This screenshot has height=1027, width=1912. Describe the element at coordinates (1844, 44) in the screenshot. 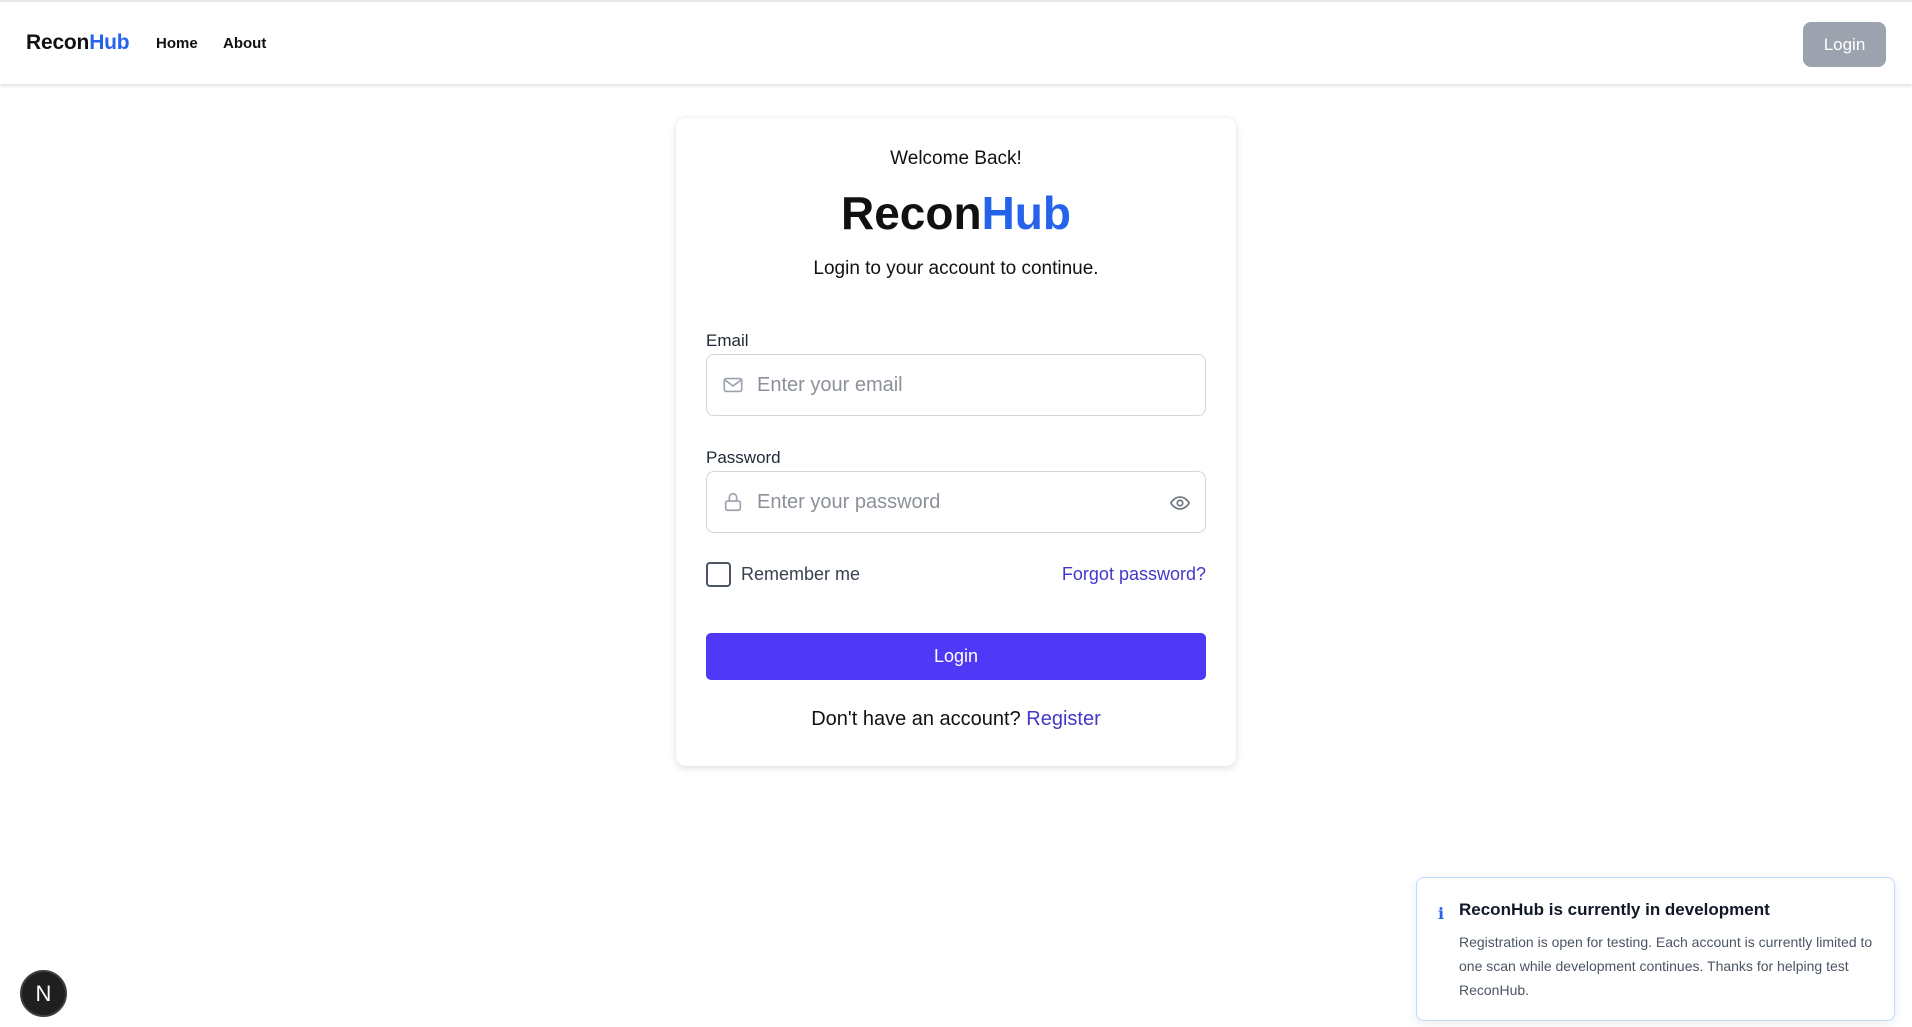

I see `navbar-login-button: Login` at that location.